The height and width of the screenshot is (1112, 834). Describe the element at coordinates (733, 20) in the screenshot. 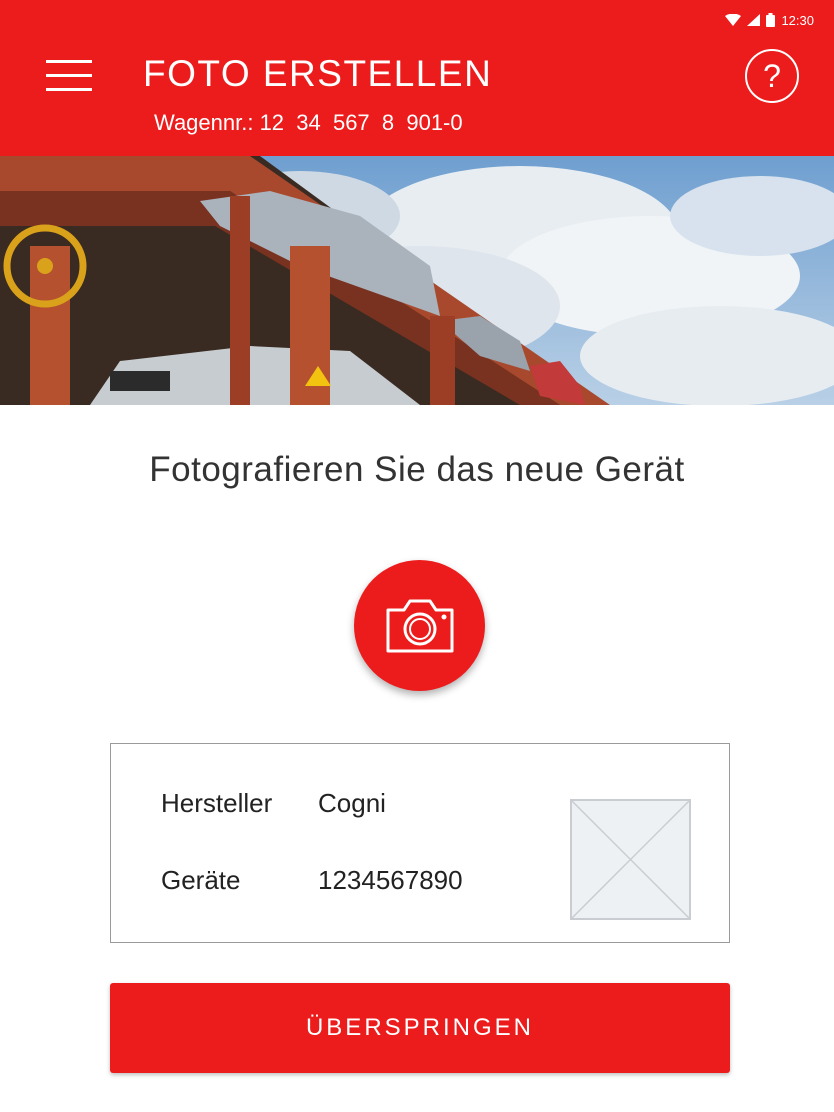

I see `wifi-icon` at that location.